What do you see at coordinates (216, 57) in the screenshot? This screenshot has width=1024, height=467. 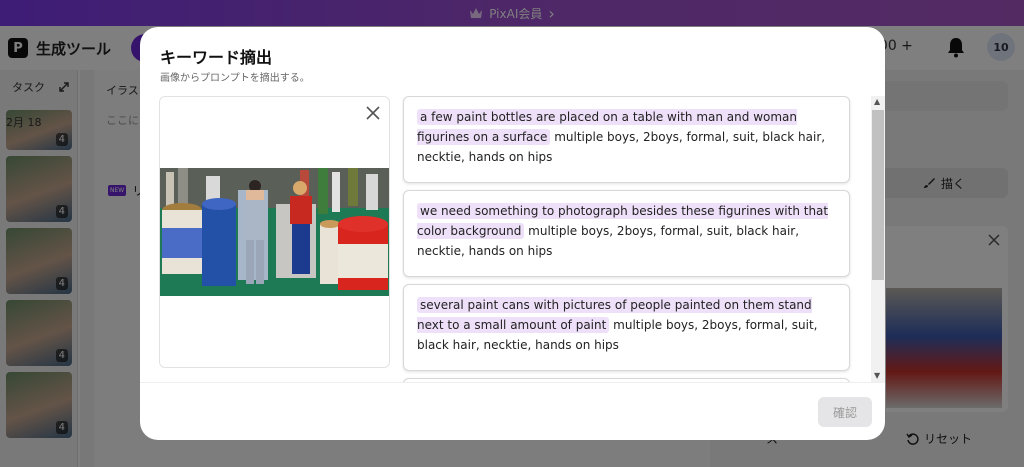 I see `modal-title: キーワード摘出` at bounding box center [216, 57].